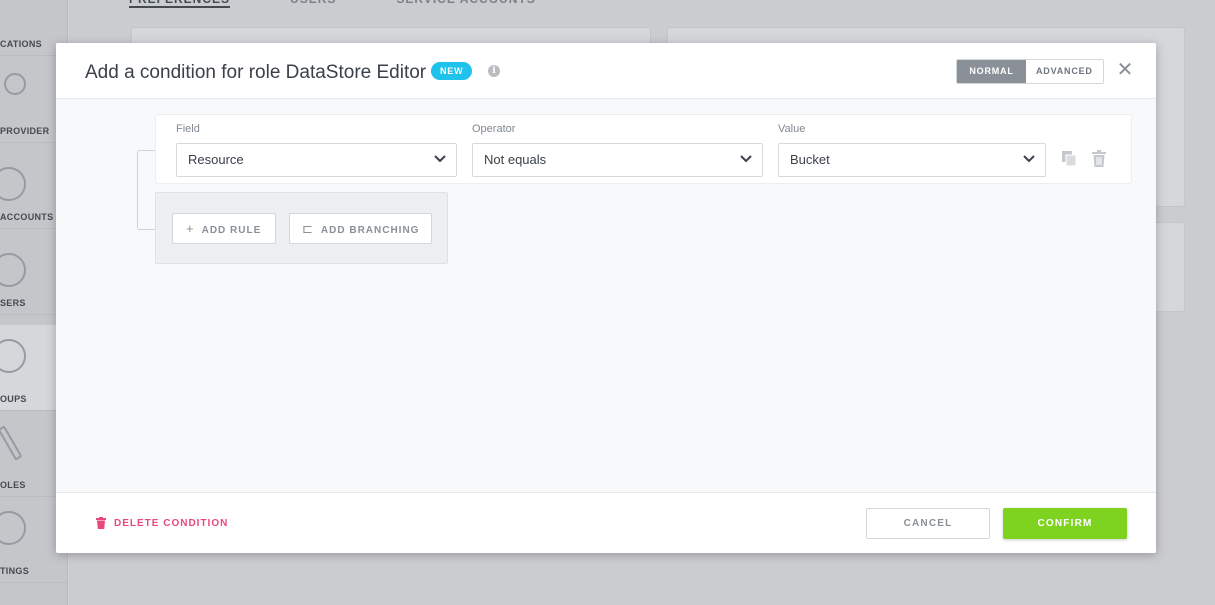 The width and height of the screenshot is (1215, 605). I want to click on value-select: Bucket, so click(912, 160).